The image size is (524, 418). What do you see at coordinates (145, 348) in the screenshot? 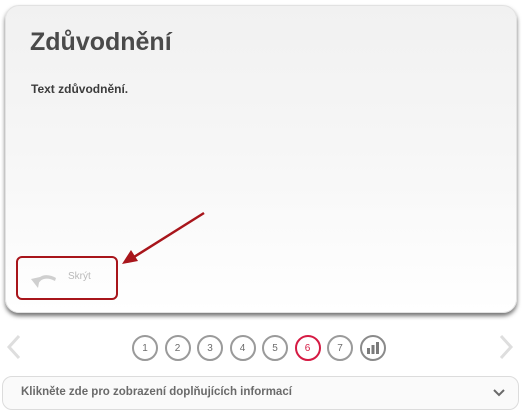
I see `page-button-1: 1` at bounding box center [145, 348].